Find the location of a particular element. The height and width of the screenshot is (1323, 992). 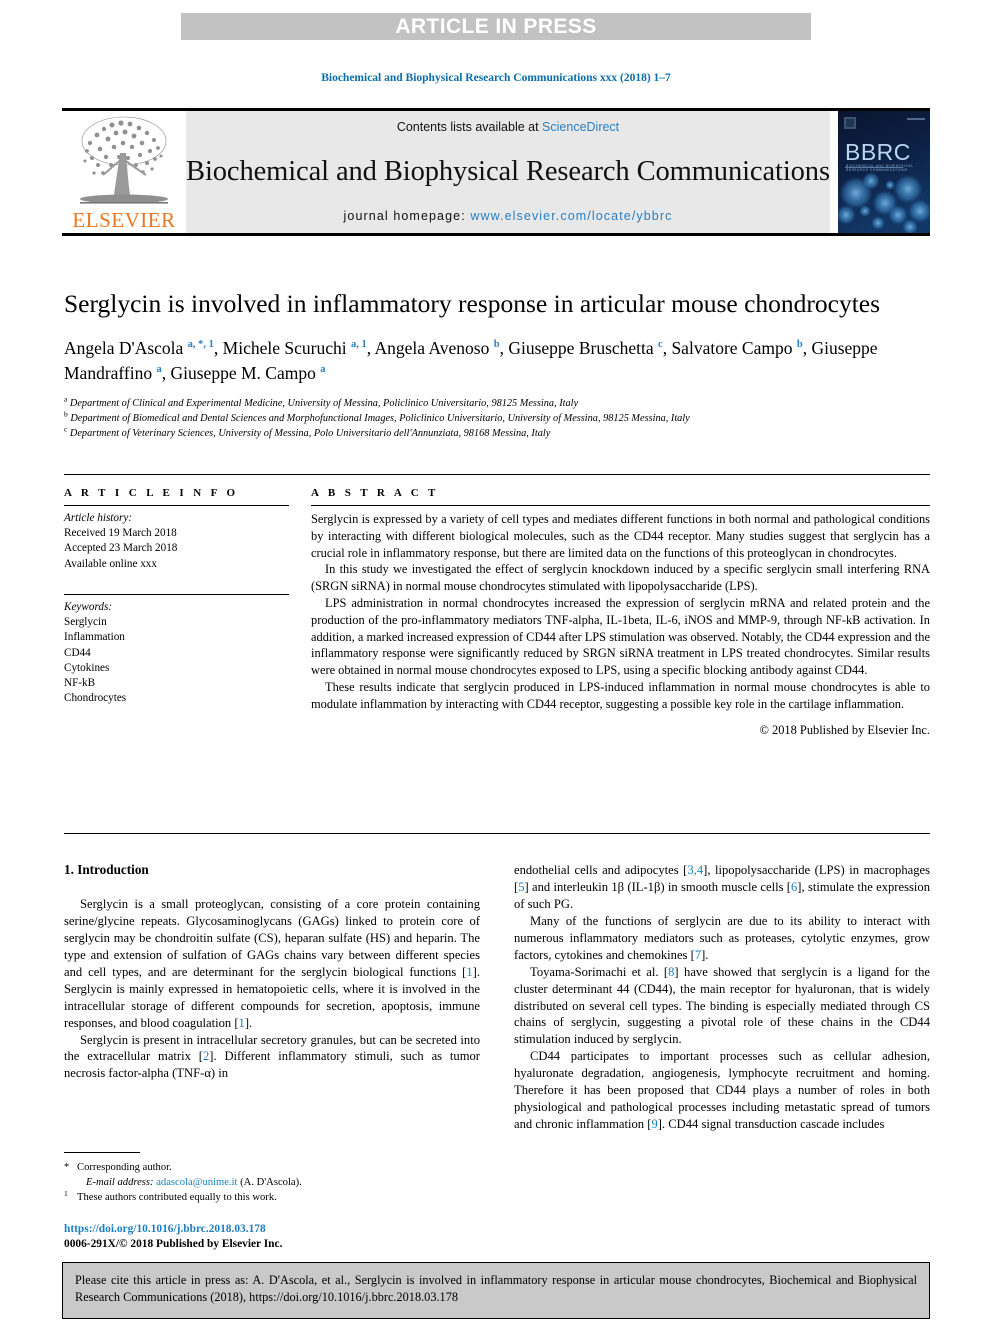

cover-topright-mark is located at coordinates (916, 119).